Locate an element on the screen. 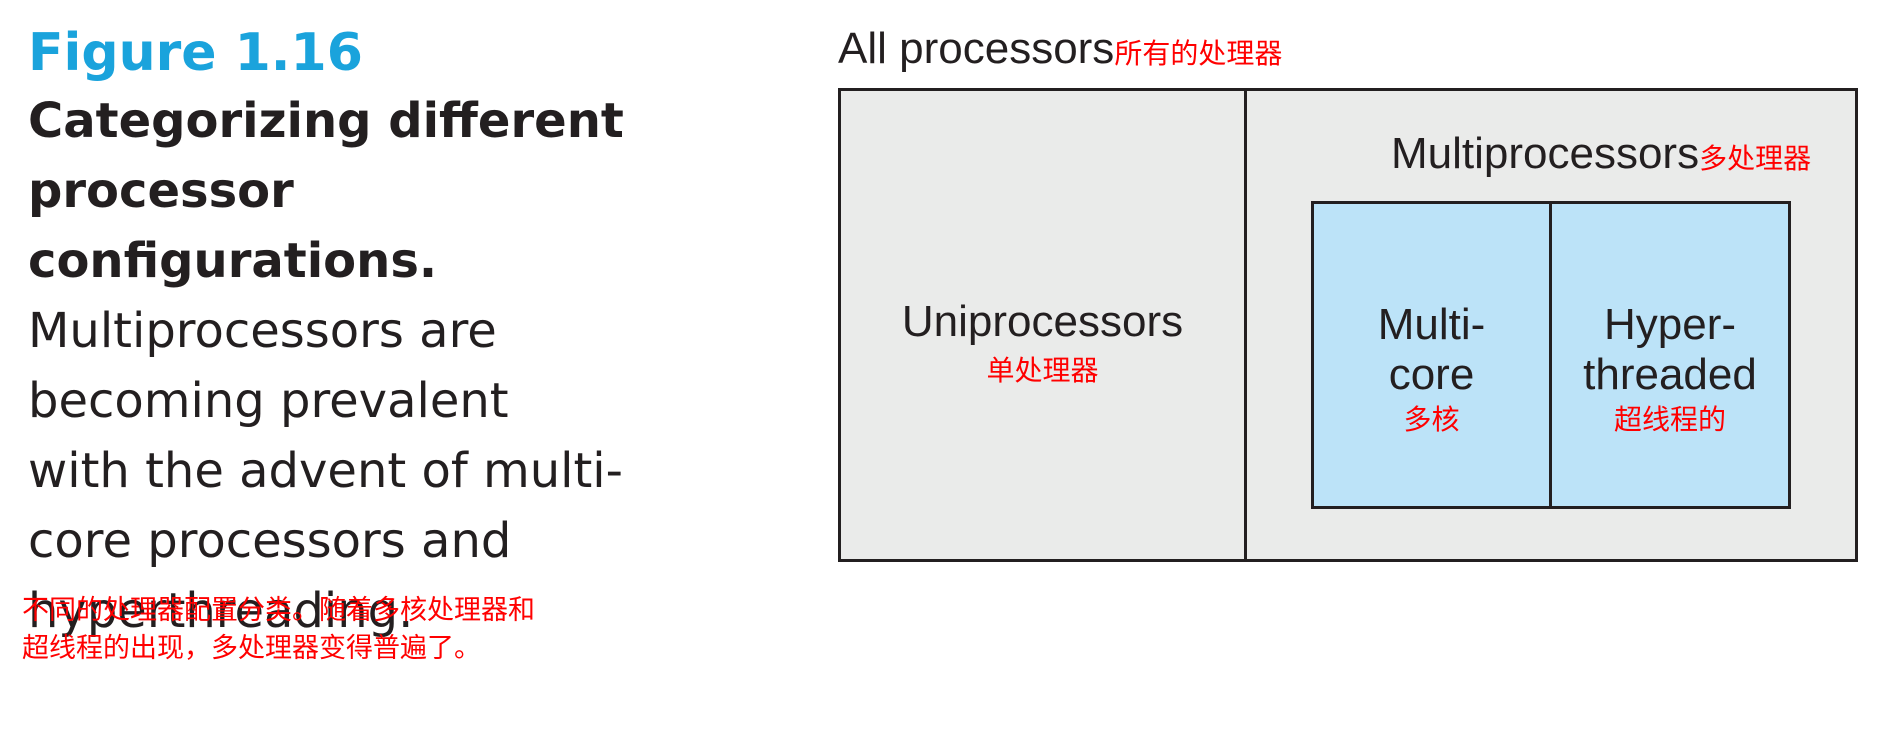  multiprocessors-label-en: Multiprocessors is located at coordinates (1545, 153).